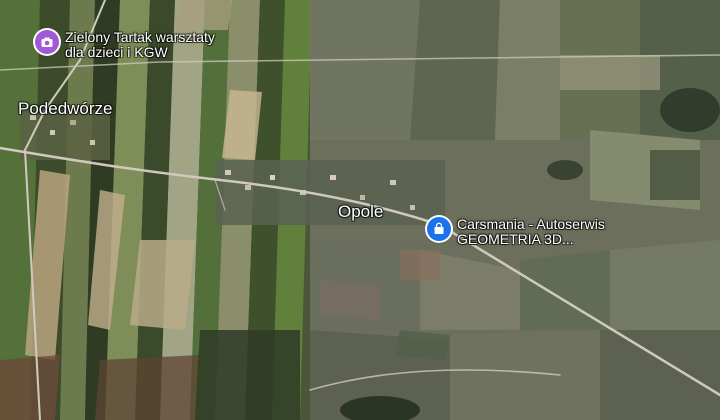 Image resolution: width=720 pixels, height=420 pixels. Describe the element at coordinates (531, 224) in the screenshot. I see `poi-carsmania-line1: Carsmania - Autoserwis` at that location.